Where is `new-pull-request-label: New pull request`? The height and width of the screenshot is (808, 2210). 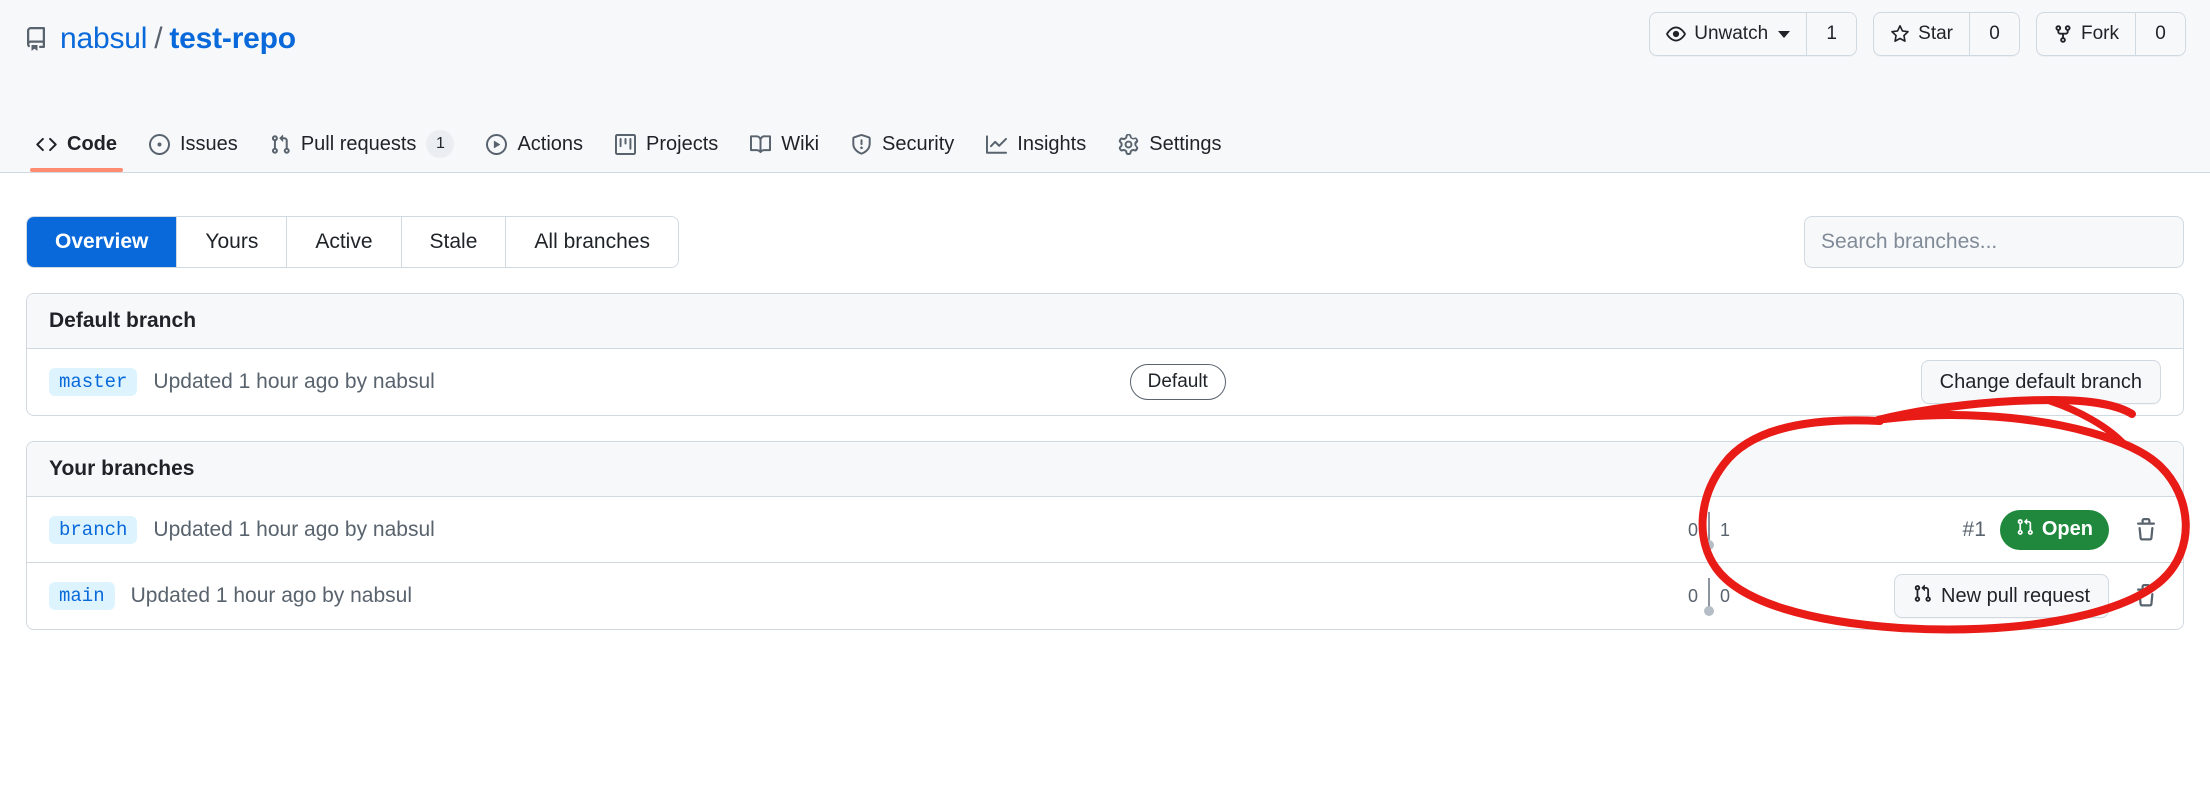
new-pull-request-label: New pull request is located at coordinates (2015, 595).